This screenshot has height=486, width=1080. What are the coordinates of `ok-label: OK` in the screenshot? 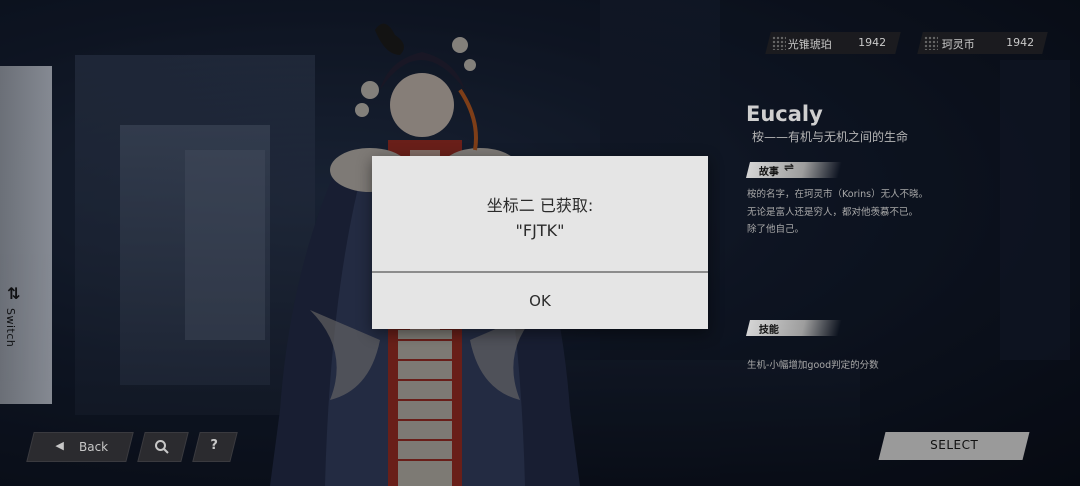 It's located at (540, 301).